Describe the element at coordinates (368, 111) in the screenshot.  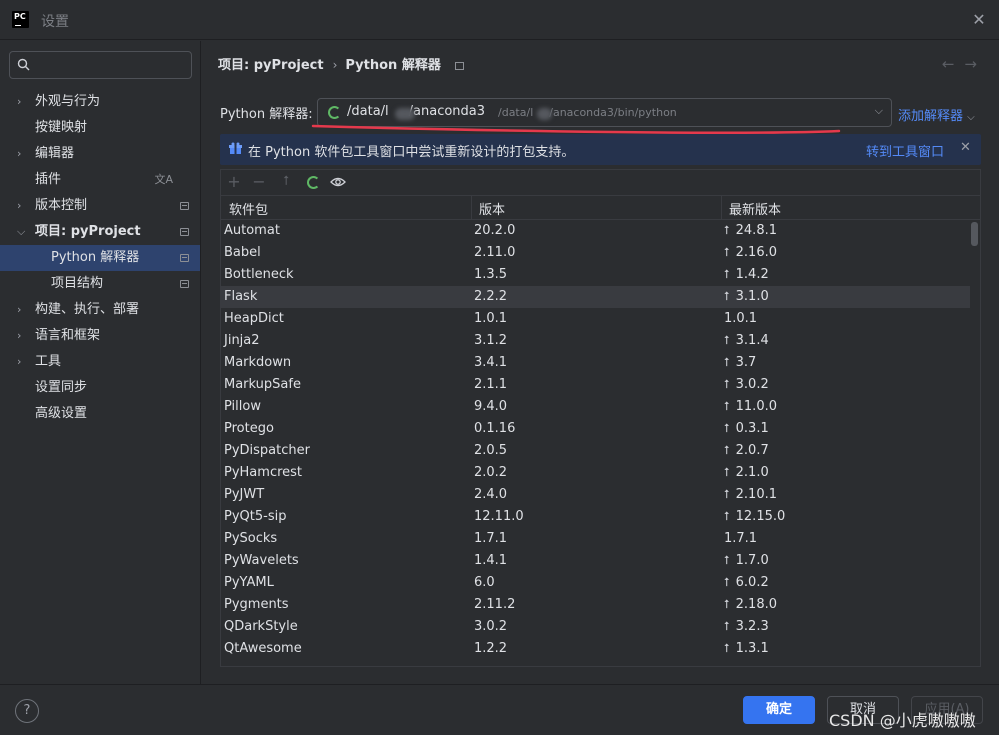
I see `interpreter-path-prefix: /data/l` at that location.